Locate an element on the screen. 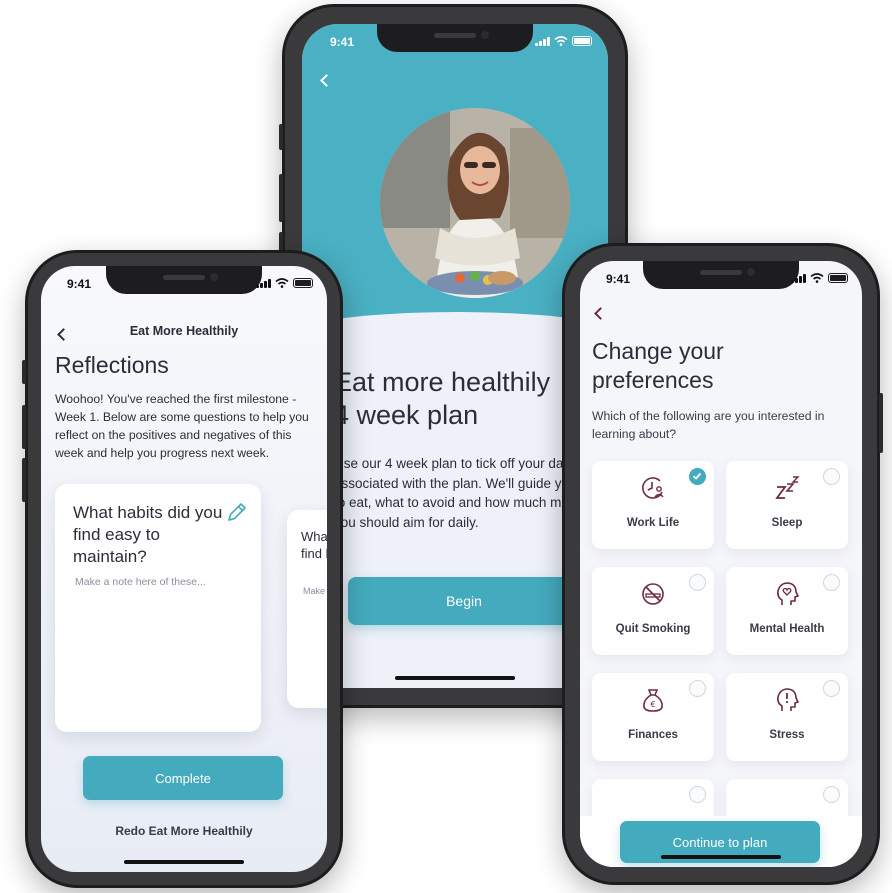 The height and width of the screenshot is (893, 892). hero-photo is located at coordinates (475, 203).